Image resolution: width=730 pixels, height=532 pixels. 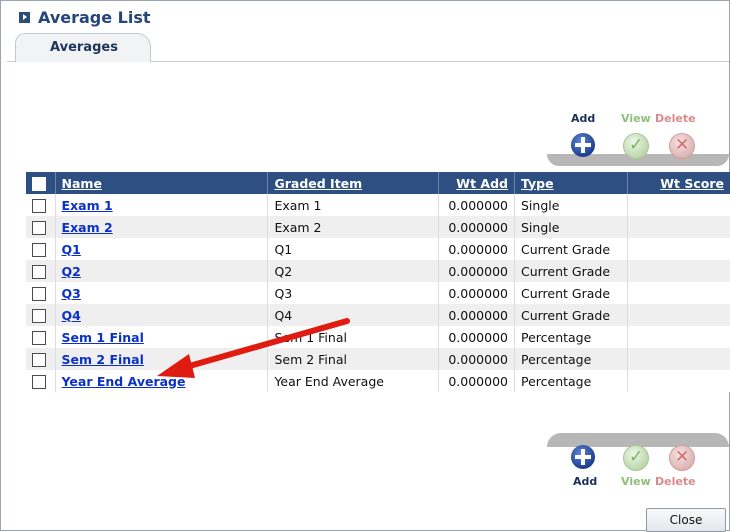 I want to click on add-label: Add, so click(x=583, y=118).